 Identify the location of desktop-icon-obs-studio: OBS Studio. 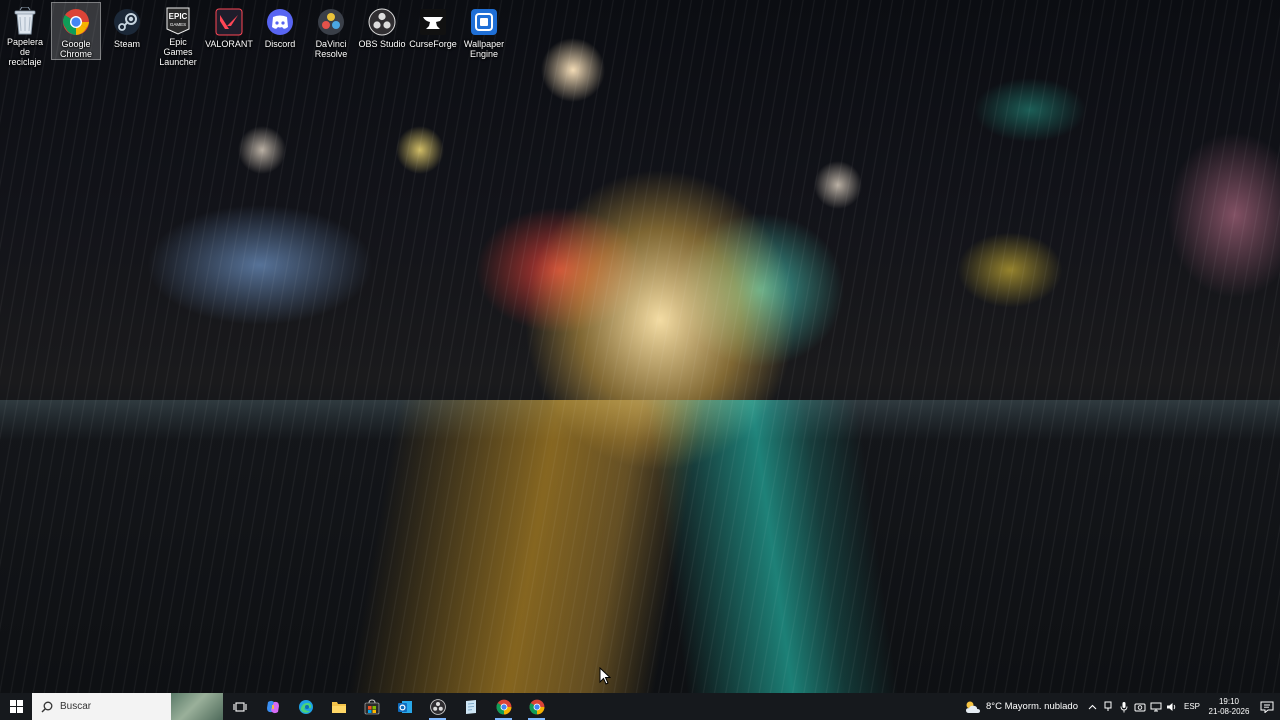
(382, 31).